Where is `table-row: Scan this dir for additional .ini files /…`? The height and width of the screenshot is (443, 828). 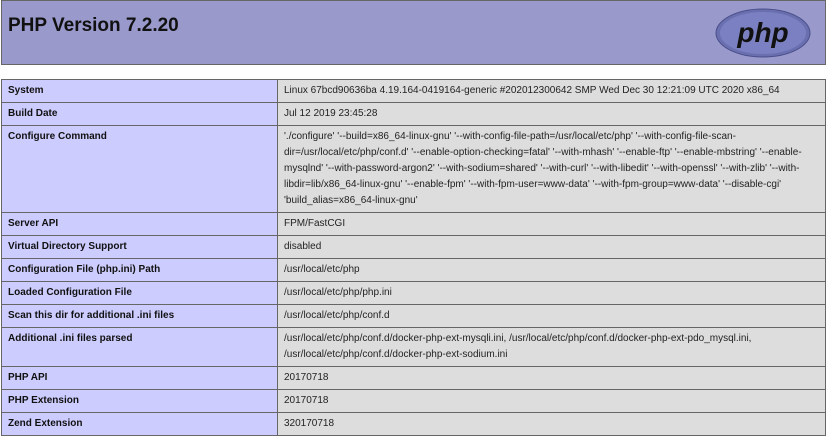
table-row: Scan this dir for additional .ini files /… is located at coordinates (413, 316).